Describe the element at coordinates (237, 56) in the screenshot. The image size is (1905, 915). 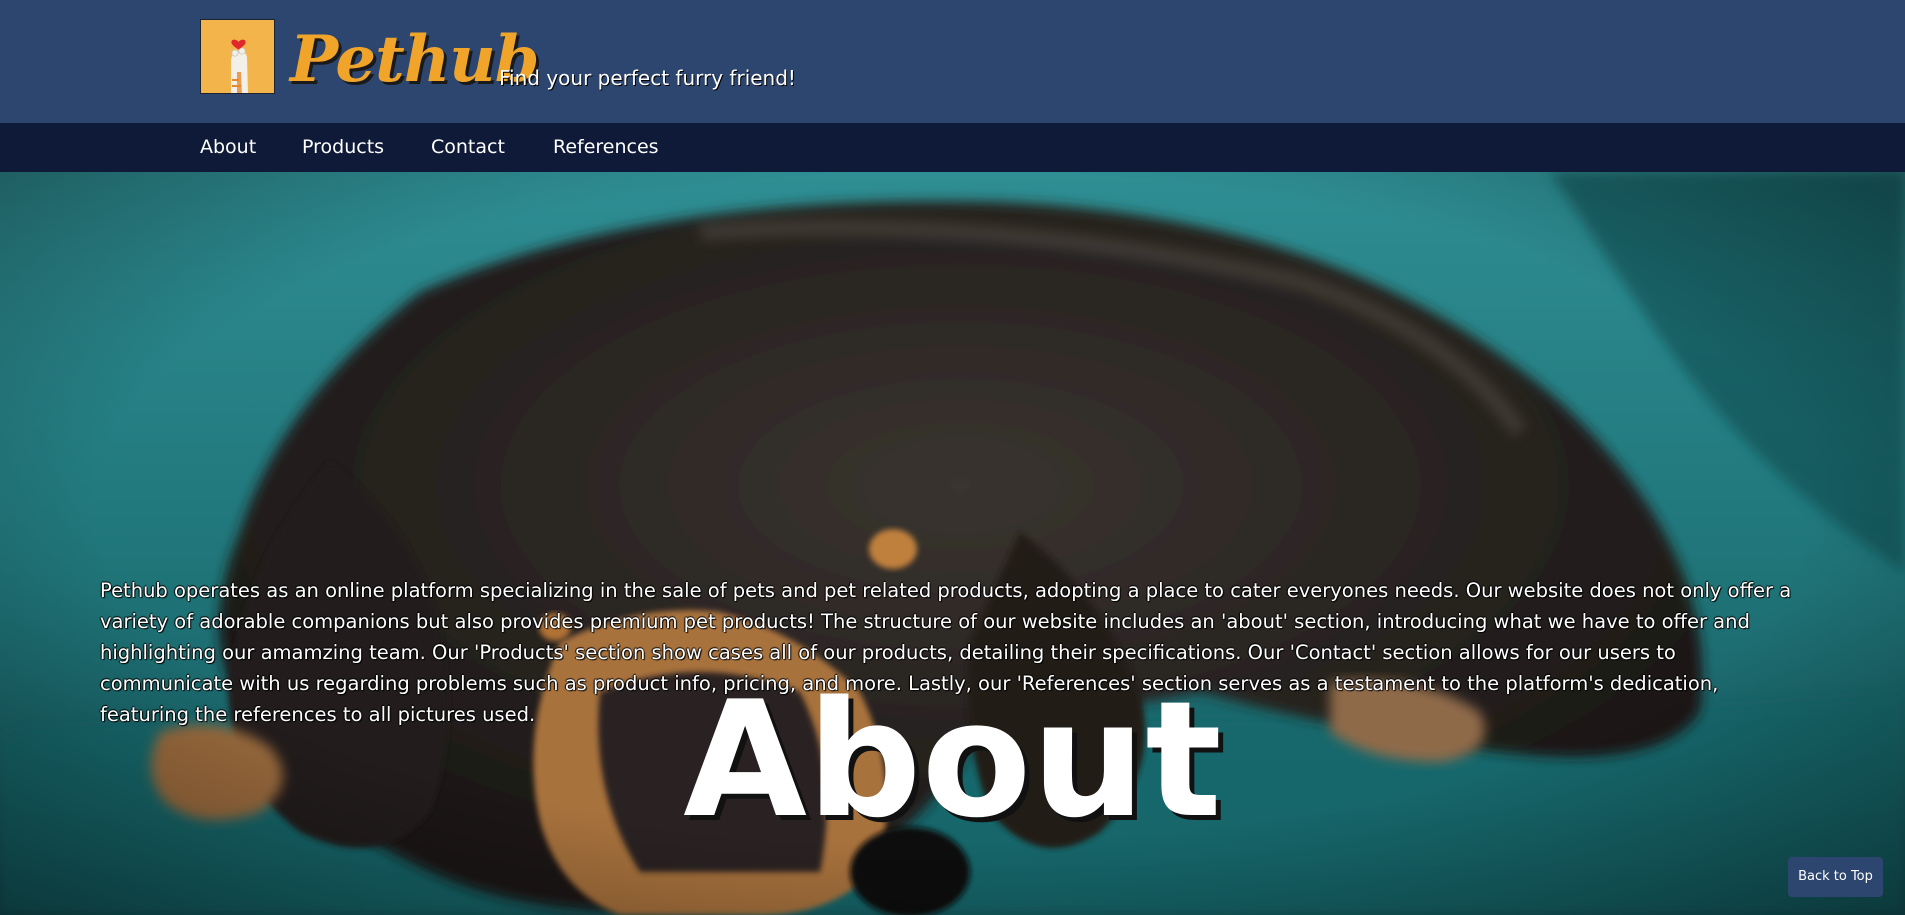
I see `cat-paw-heart-logo-icon` at that location.